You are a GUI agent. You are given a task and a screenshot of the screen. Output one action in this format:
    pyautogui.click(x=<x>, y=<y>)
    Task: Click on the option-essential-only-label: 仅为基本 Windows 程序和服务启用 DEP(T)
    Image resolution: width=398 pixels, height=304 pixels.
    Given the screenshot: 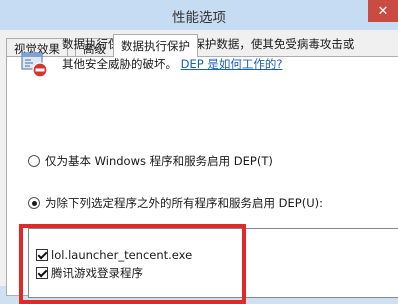 What is the action you would take?
    pyautogui.click(x=159, y=161)
    